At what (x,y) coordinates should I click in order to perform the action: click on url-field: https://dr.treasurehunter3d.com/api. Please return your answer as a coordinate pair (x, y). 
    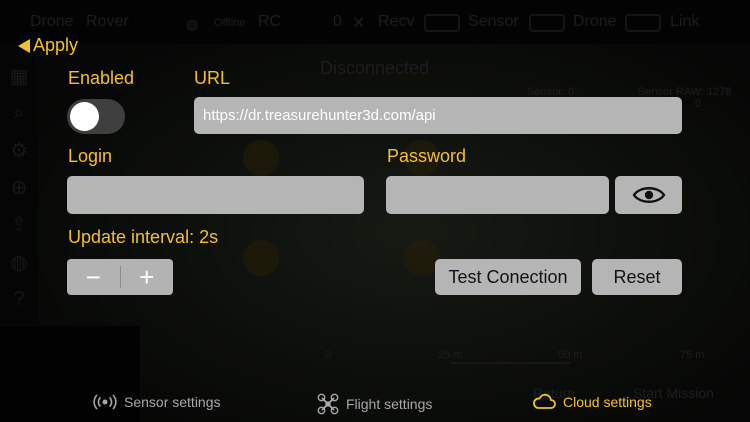
    Looking at the image, I should click on (438, 115).